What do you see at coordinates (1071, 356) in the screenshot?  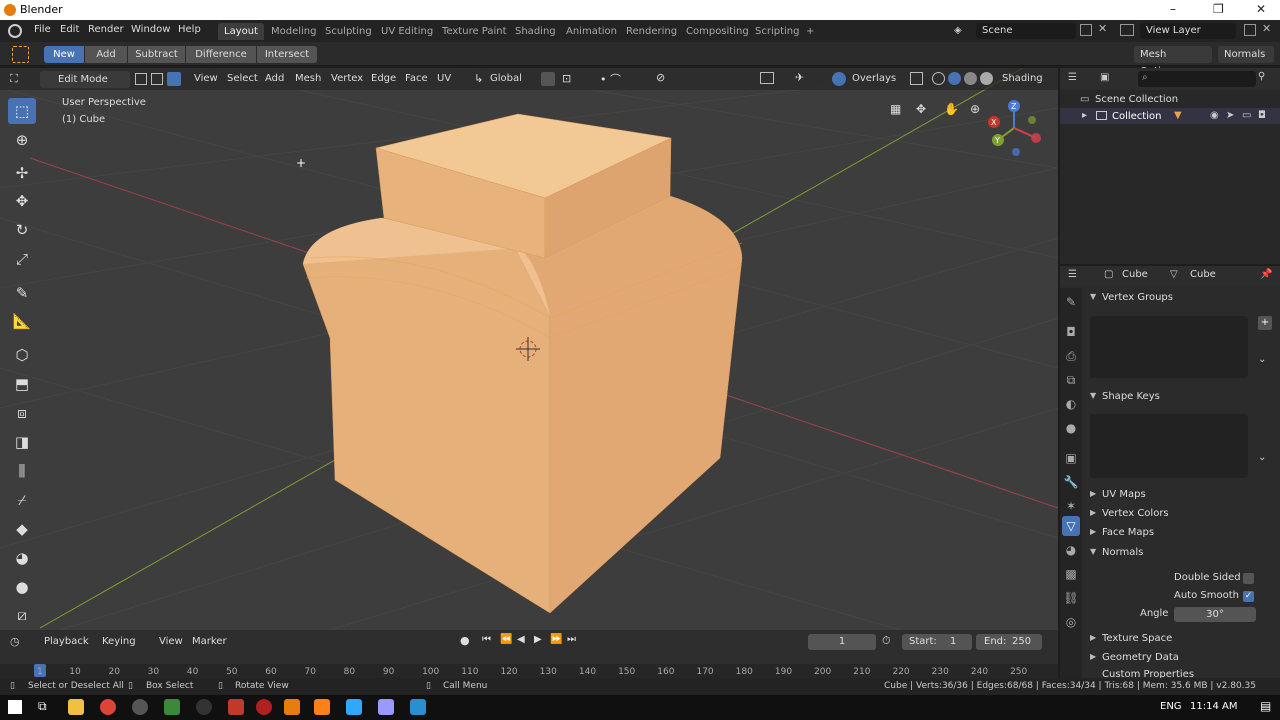 I see `output-tab-icon: ⎙` at bounding box center [1071, 356].